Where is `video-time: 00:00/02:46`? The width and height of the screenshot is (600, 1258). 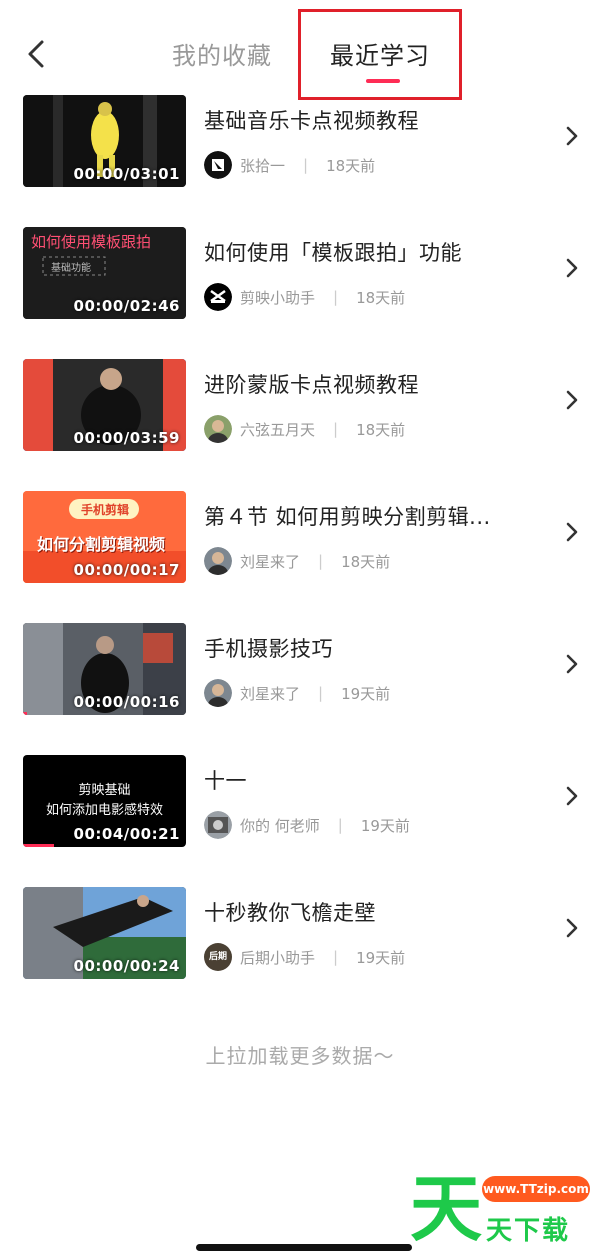 video-time: 00:00/02:46 is located at coordinates (126, 306).